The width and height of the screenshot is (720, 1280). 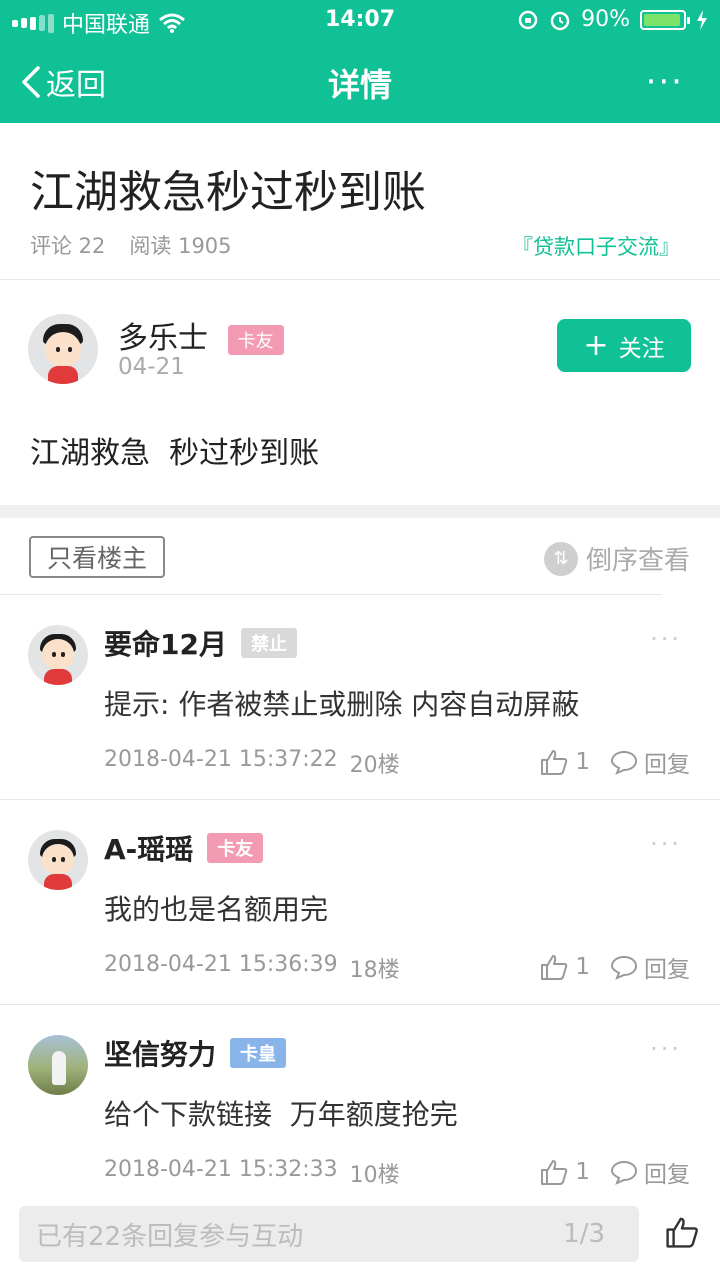 I want to click on divider, so click(x=360, y=279).